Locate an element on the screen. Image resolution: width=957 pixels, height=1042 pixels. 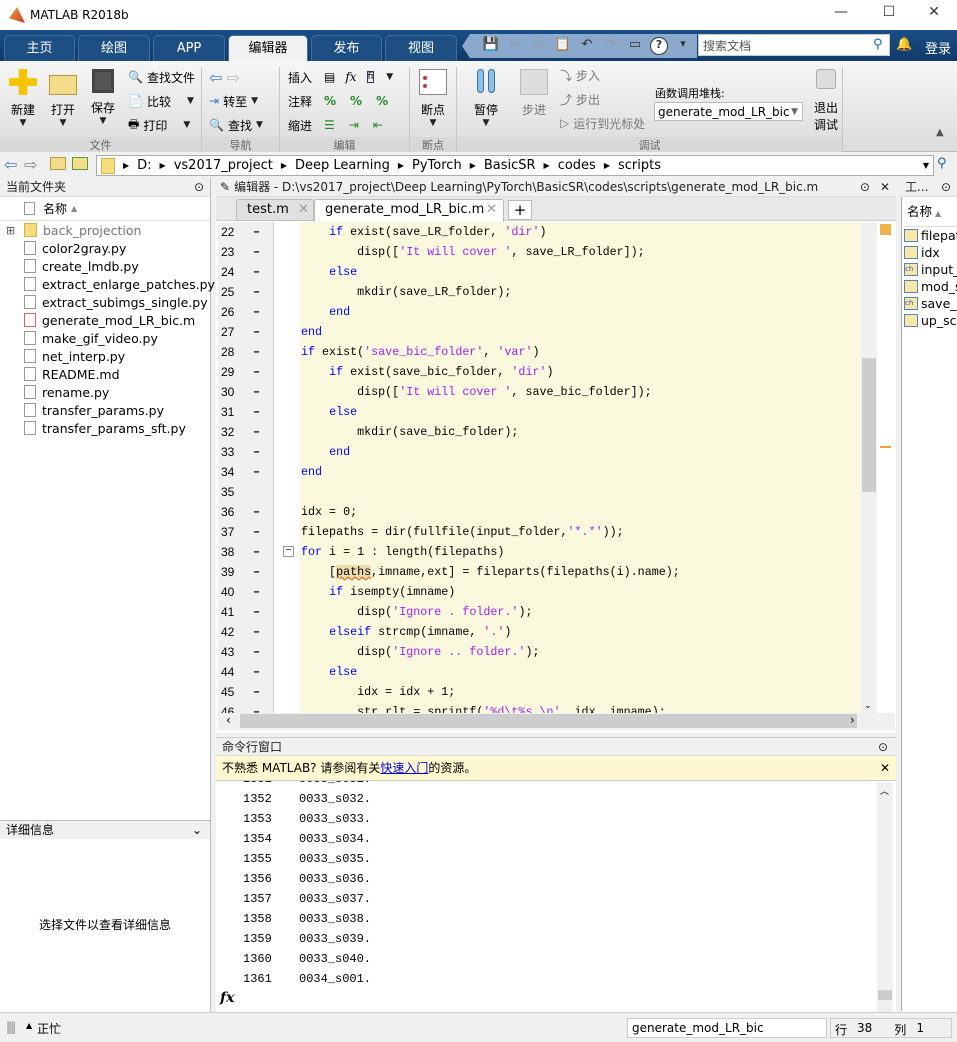
decrease-indent-icon: ⇤ is located at coordinates (378, 125).